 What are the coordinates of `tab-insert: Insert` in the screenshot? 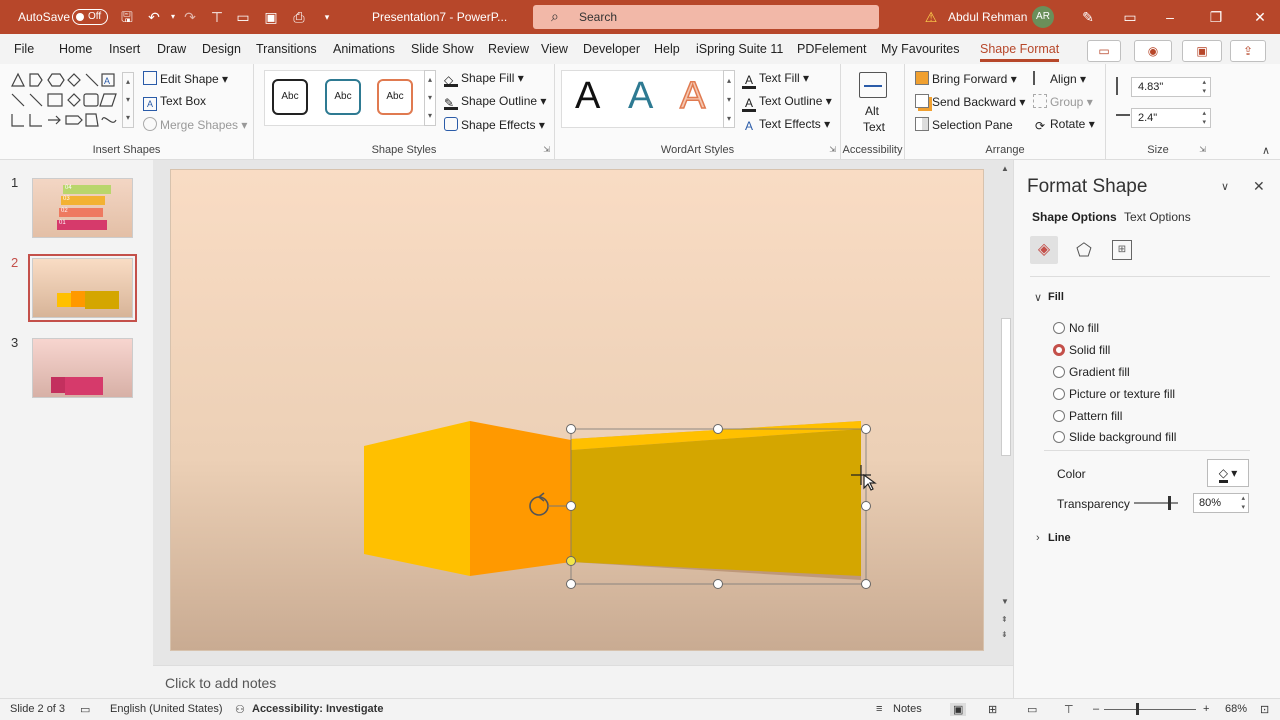 It's located at (124, 49).